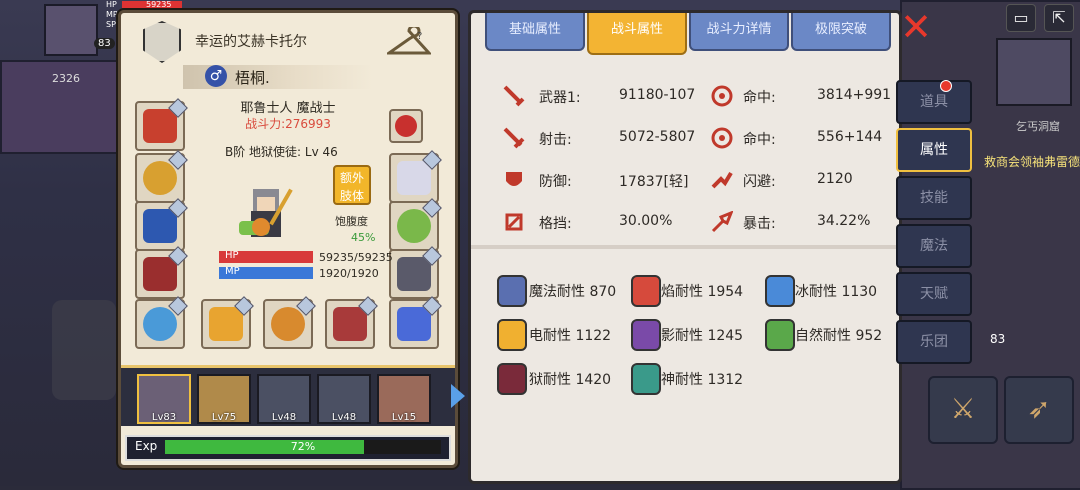 This screenshot has width=1080, height=490. What do you see at coordinates (266, 212) in the screenshot?
I see `hero-sprite` at bounding box center [266, 212].